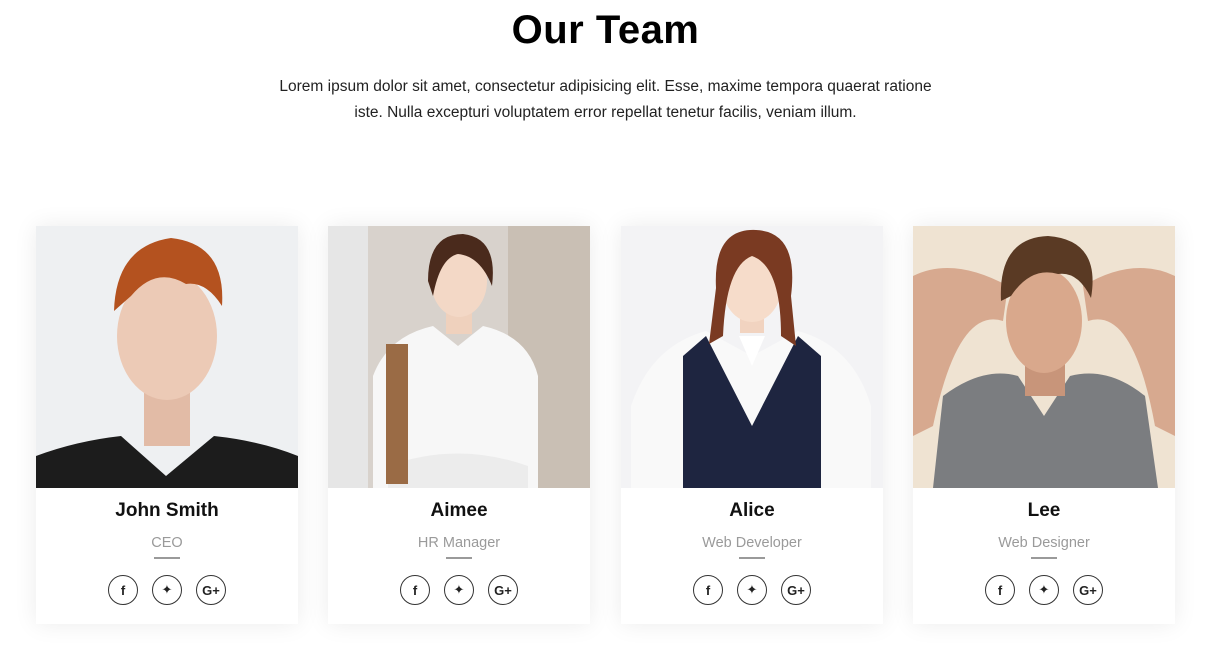  I want to click on member-role: CEO, so click(167, 543).